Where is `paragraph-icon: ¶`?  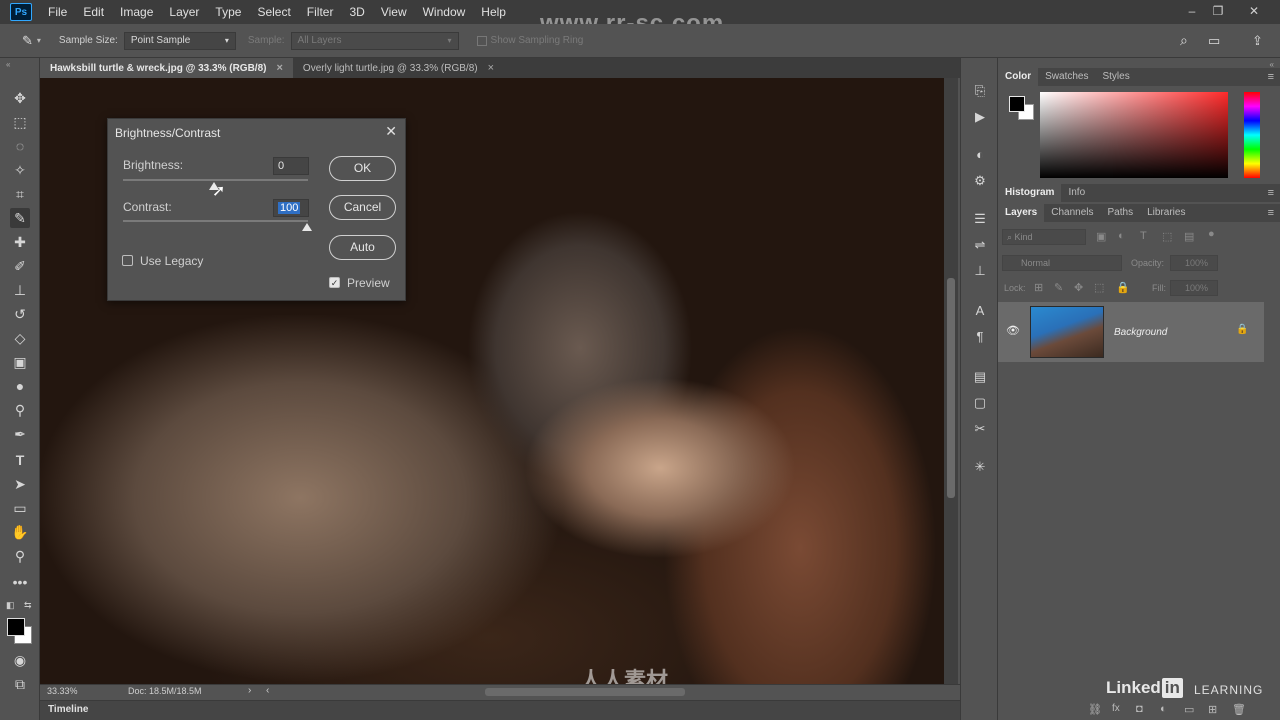 paragraph-icon: ¶ is located at coordinates (980, 337).